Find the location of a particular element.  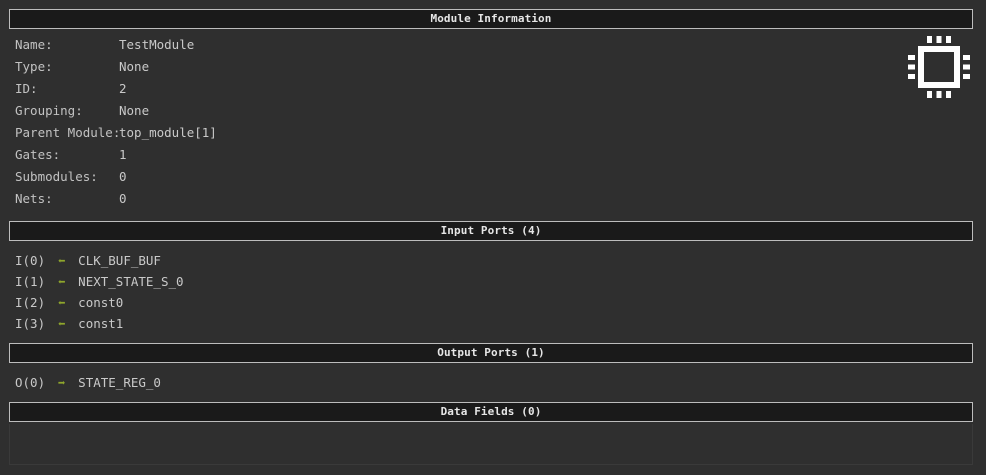

info-value: TestModule is located at coordinates (156, 44).